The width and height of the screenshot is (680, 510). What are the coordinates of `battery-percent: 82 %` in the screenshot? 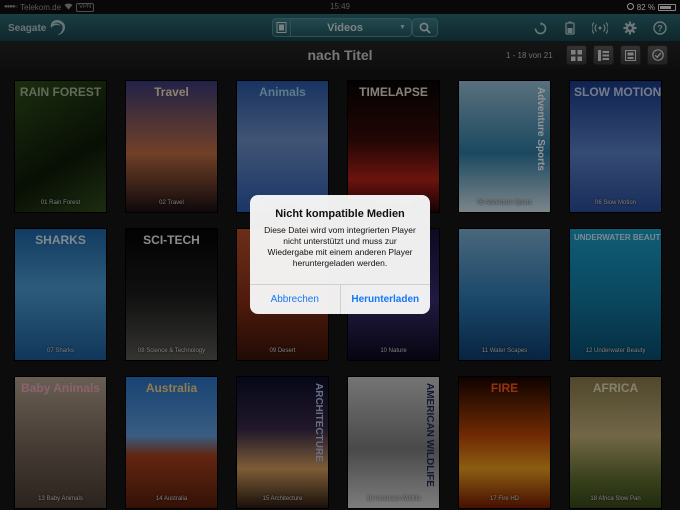 It's located at (645, 7).